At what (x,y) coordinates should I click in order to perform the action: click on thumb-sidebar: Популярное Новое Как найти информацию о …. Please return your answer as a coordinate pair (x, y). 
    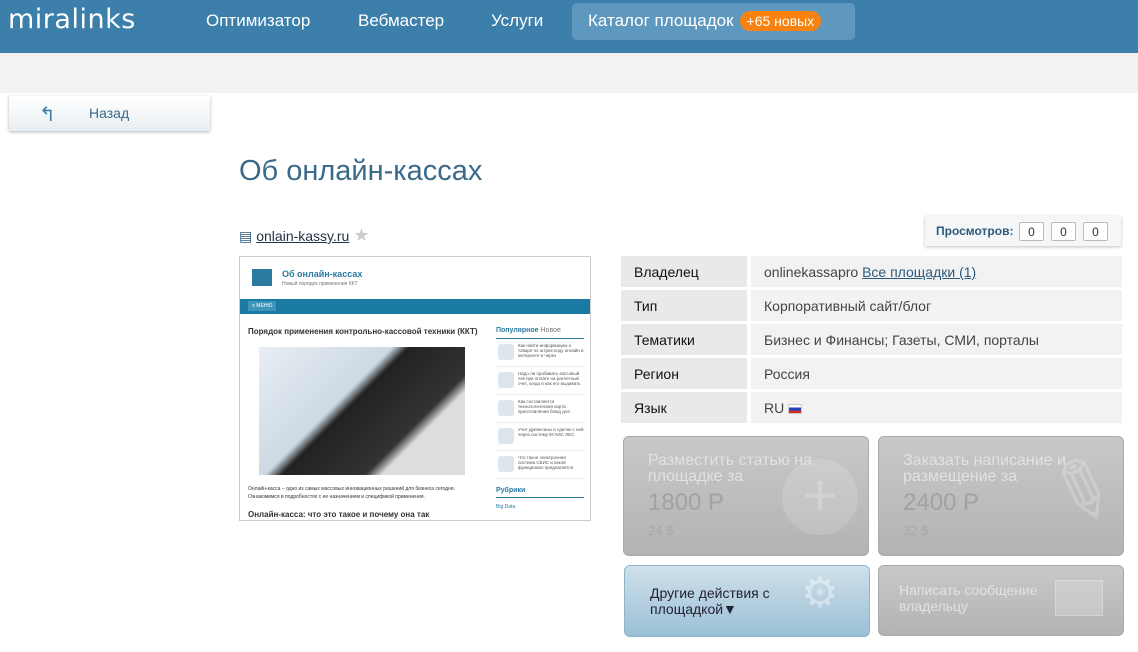
    Looking at the image, I should click on (540, 418).